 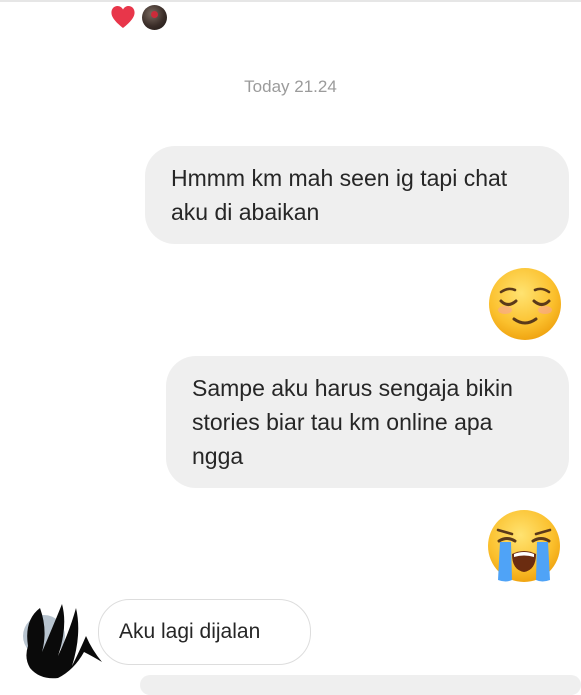 I want to click on sent-message-bubble-partial, so click(x=360, y=685).